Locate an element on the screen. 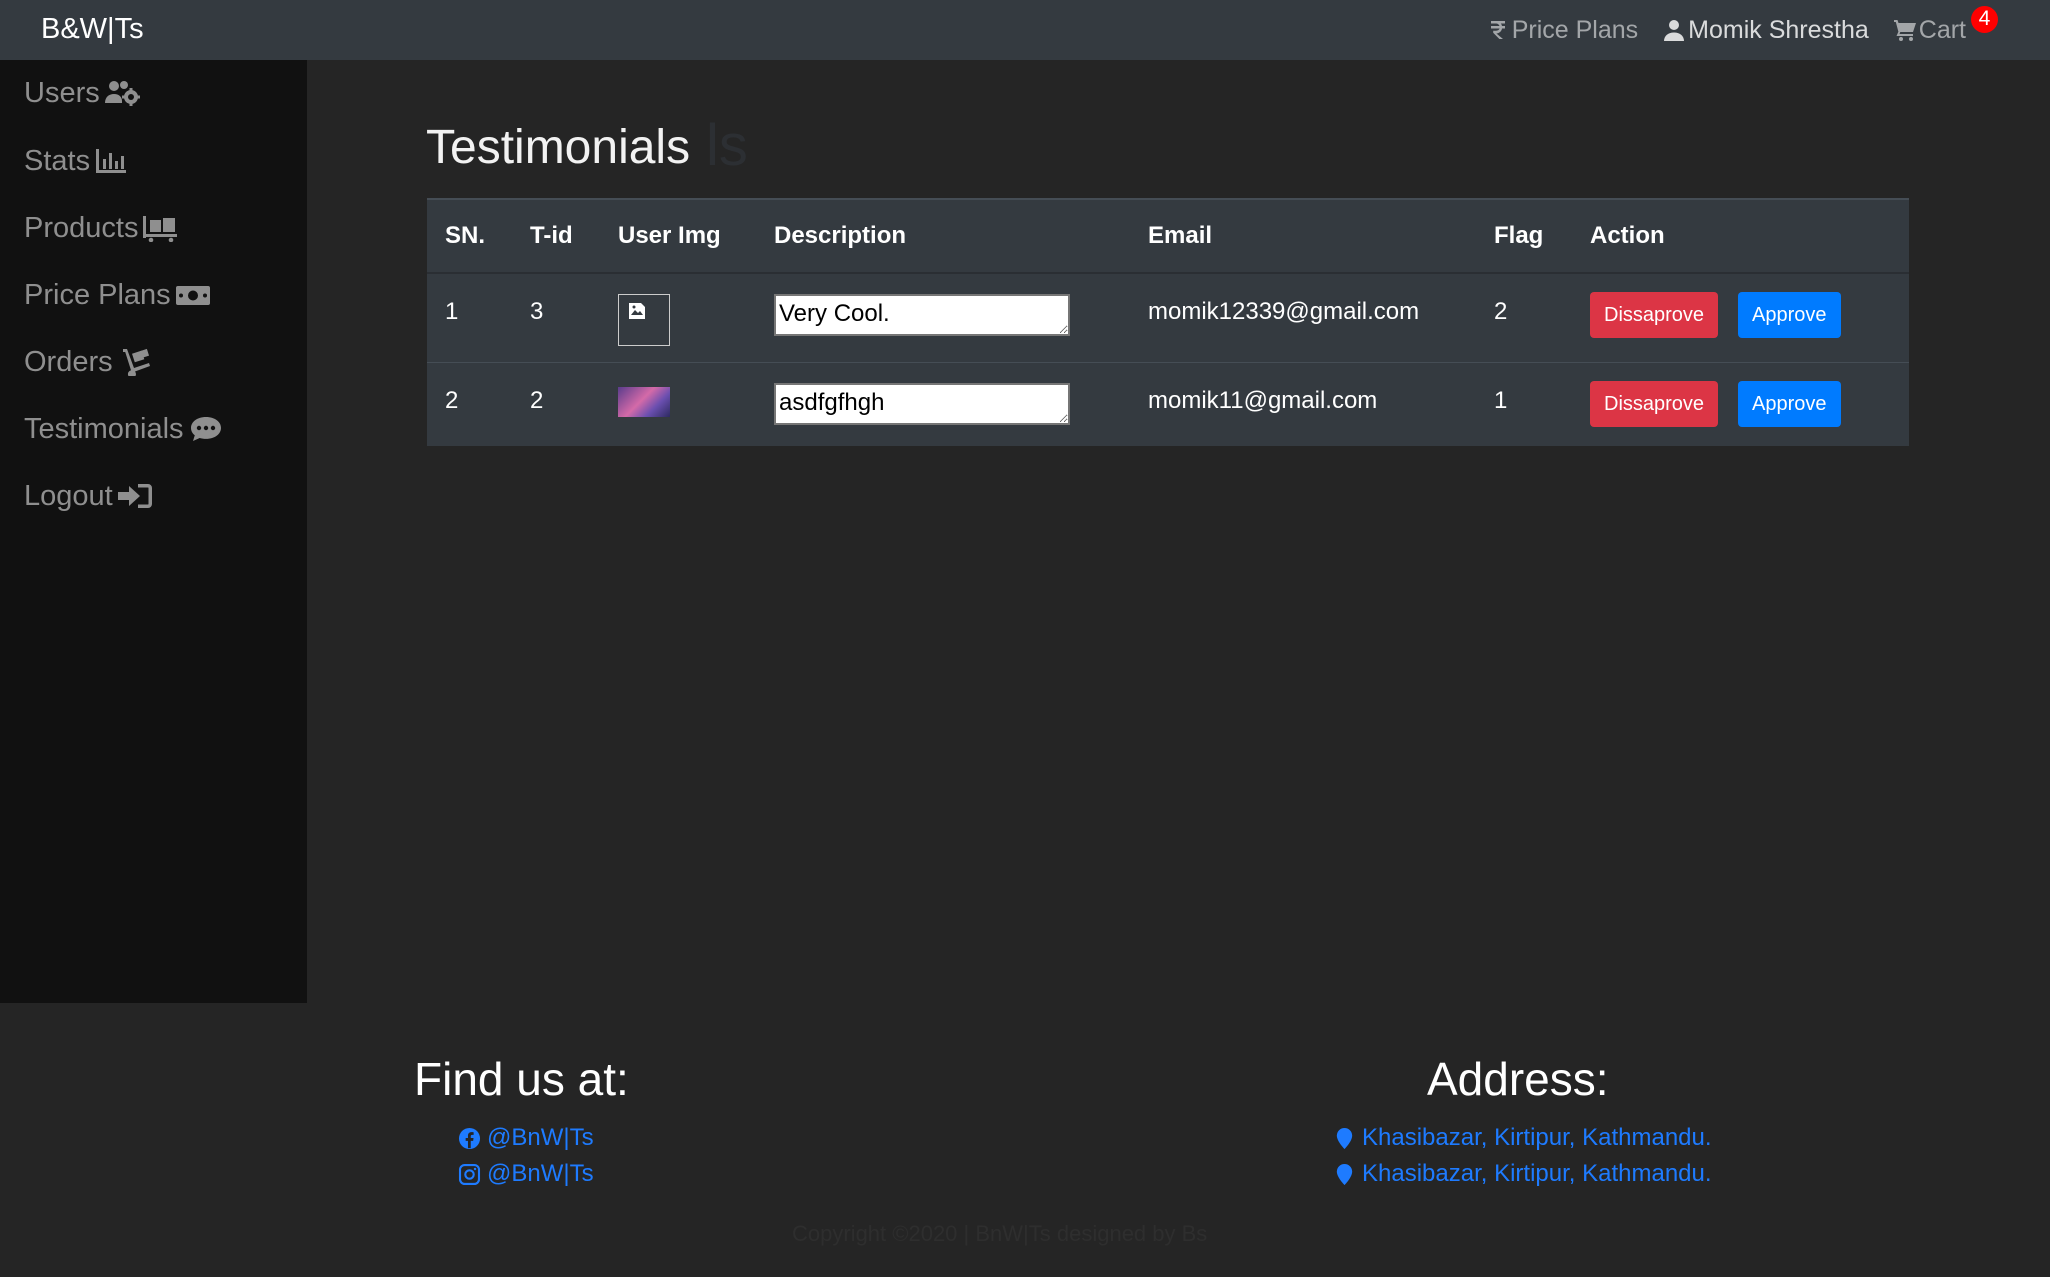  sidebar-item-testimonials: Testimonials is located at coordinates (124, 429).